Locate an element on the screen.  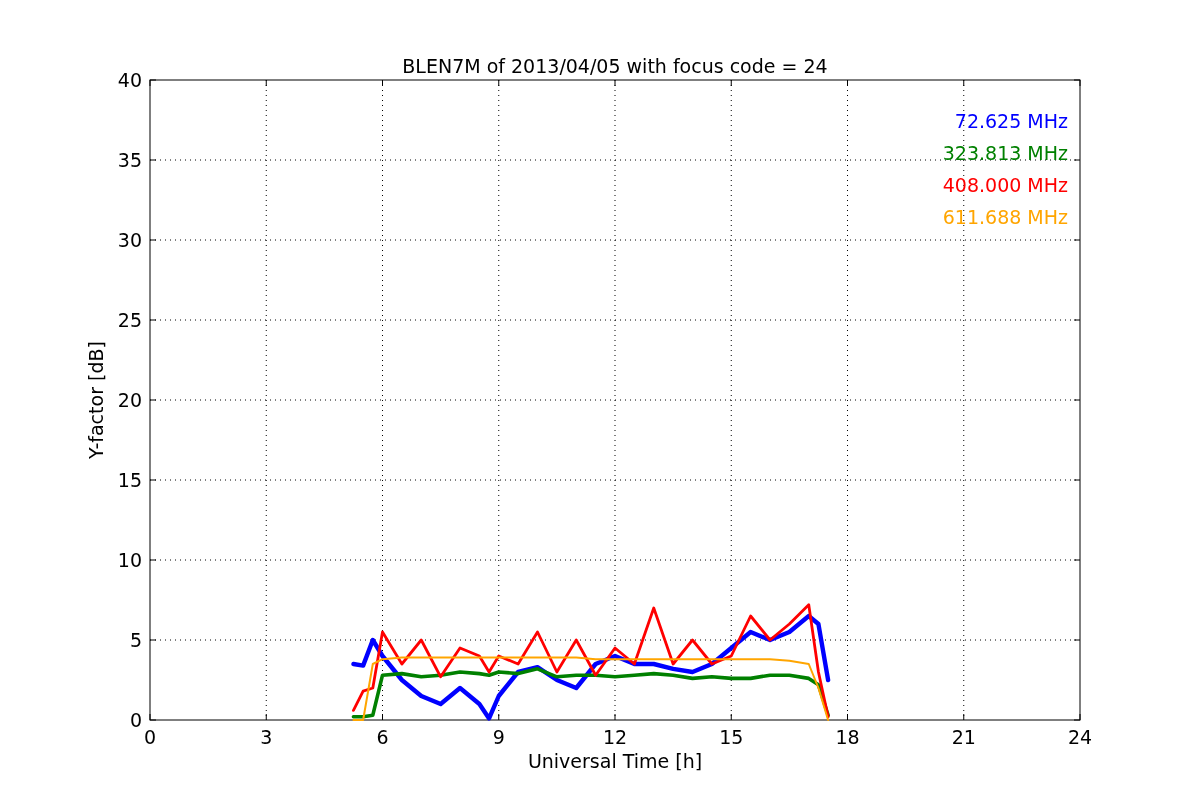
y-tick-label: 15 is located at coordinates (129, 480).